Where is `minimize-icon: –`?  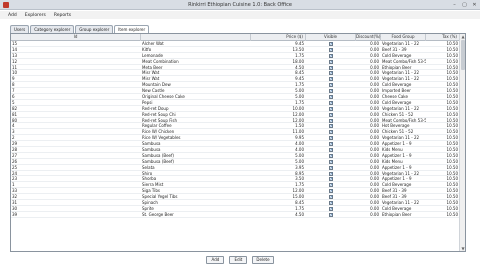 minimize-icon: – is located at coordinates (454, 5).